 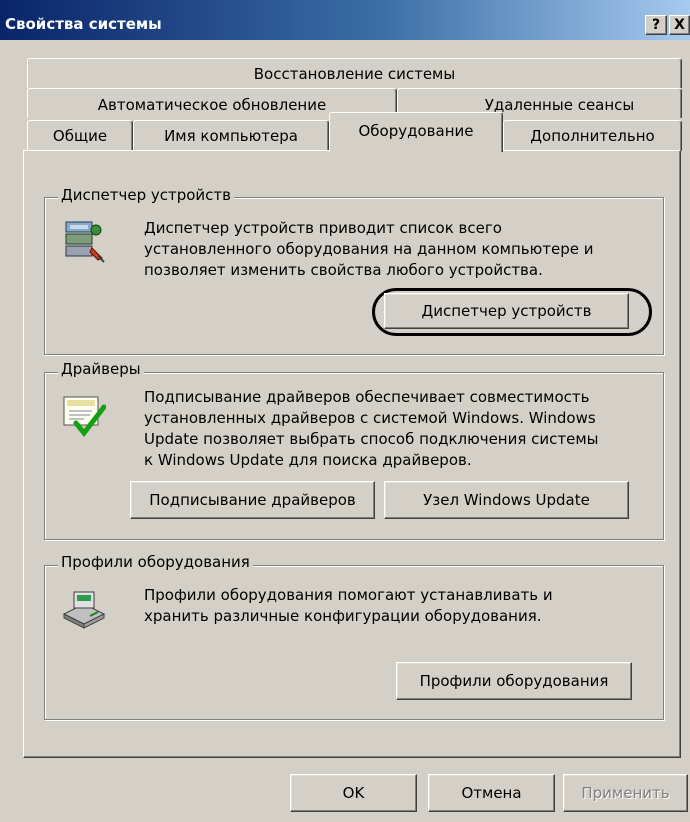 I want to click on tab-label: Общие, so click(x=80, y=136).